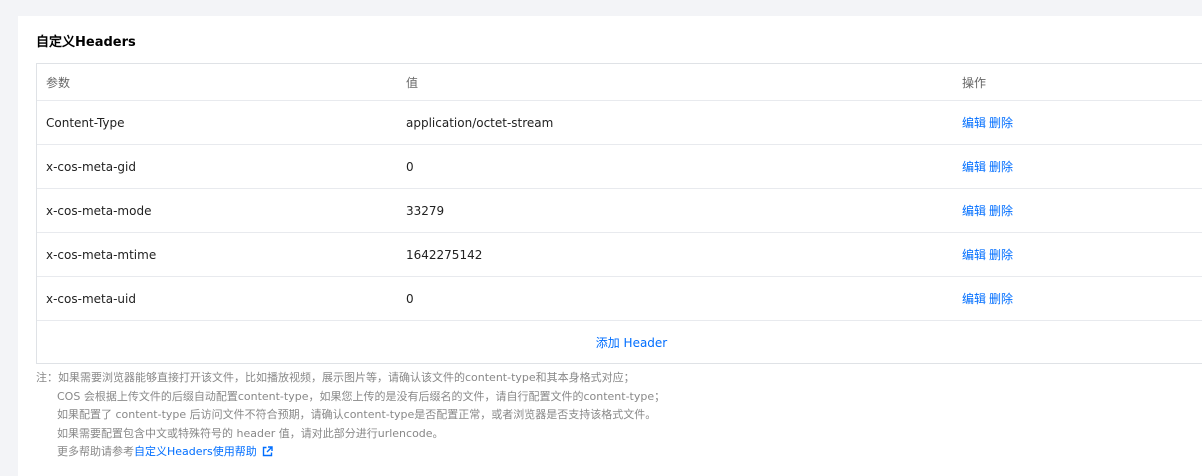 The width and height of the screenshot is (1202, 476). I want to click on value-cell: 33279, so click(425, 210).